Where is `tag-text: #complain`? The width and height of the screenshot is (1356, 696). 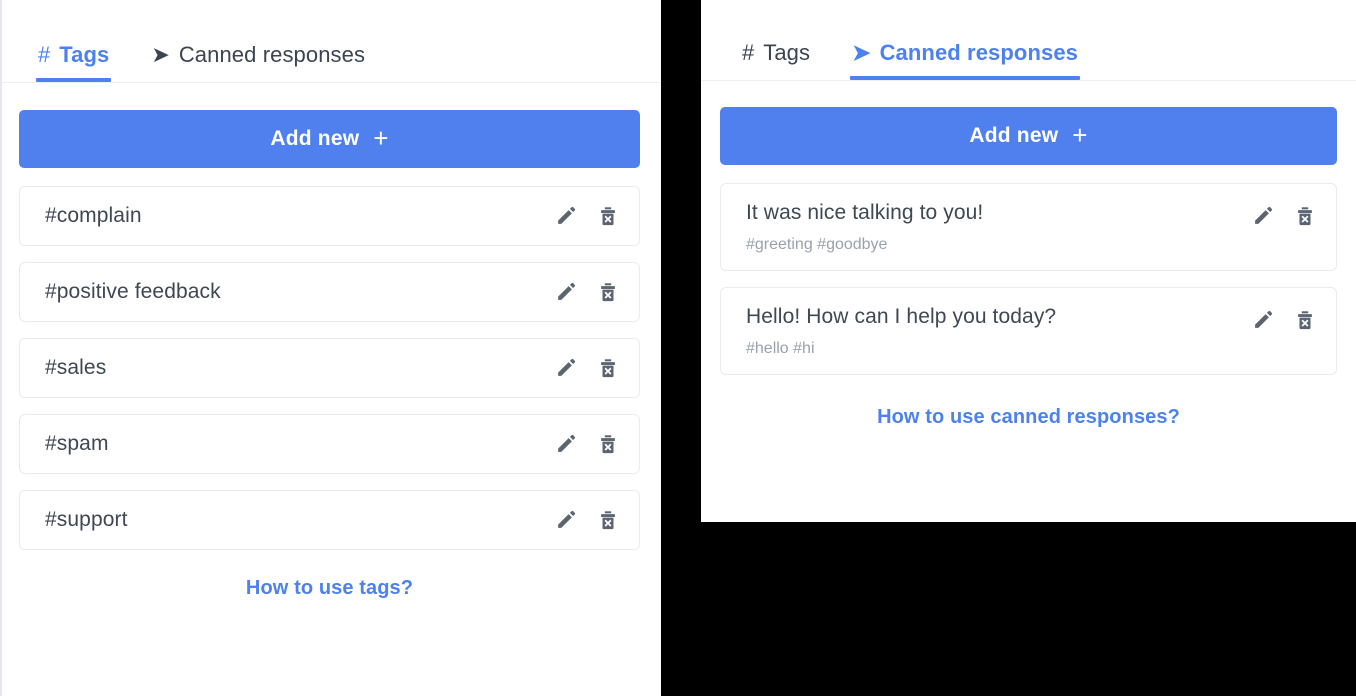
tag-text: #complain is located at coordinates (93, 216).